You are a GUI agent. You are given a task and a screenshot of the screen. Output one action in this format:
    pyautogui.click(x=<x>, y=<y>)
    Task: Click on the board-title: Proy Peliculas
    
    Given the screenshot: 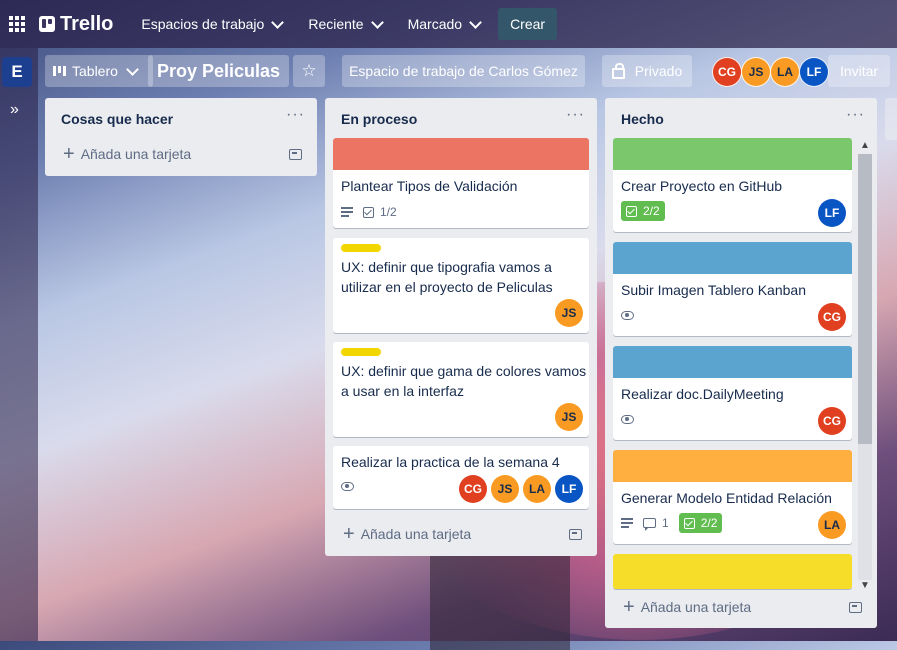 What is the action you would take?
    pyautogui.click(x=218, y=71)
    